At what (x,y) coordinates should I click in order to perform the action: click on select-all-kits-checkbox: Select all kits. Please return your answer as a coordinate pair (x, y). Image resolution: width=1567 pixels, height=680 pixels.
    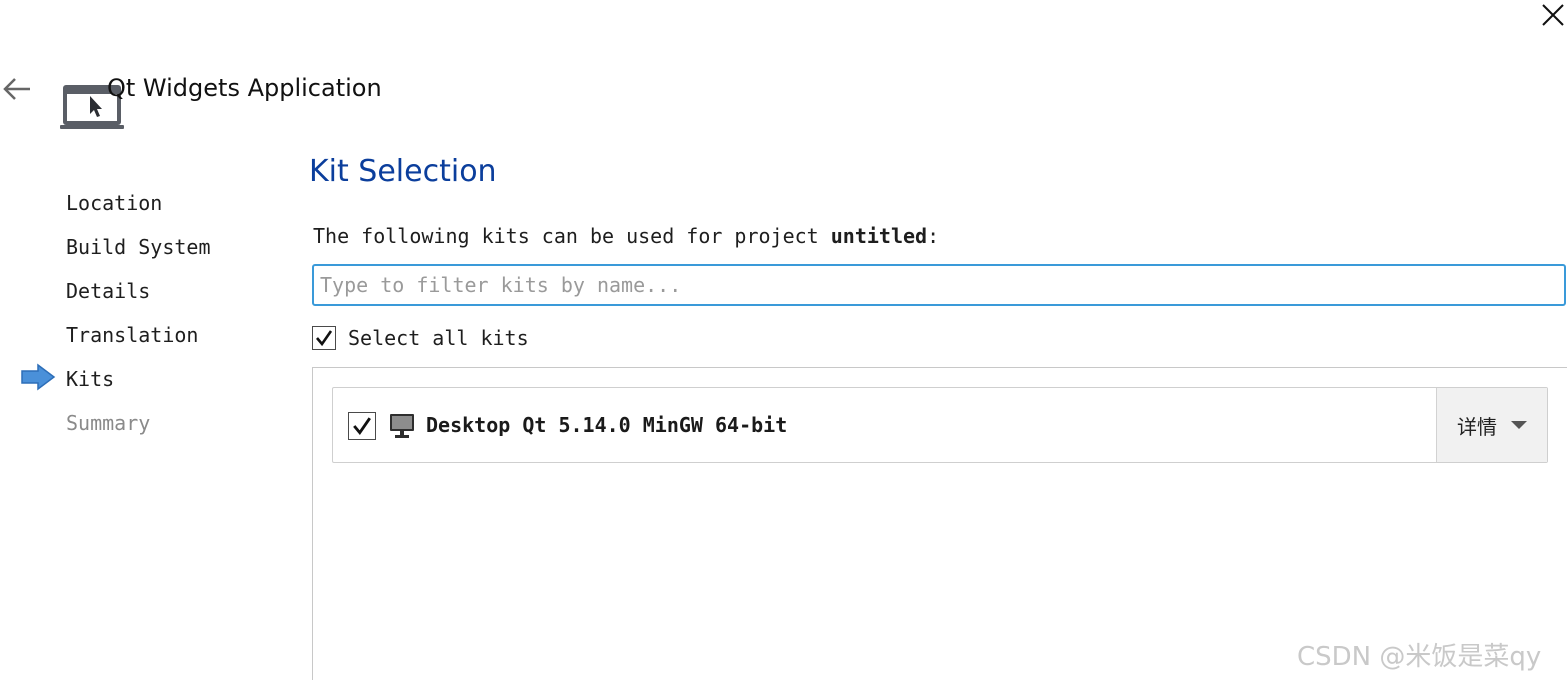
    Looking at the image, I should click on (420, 338).